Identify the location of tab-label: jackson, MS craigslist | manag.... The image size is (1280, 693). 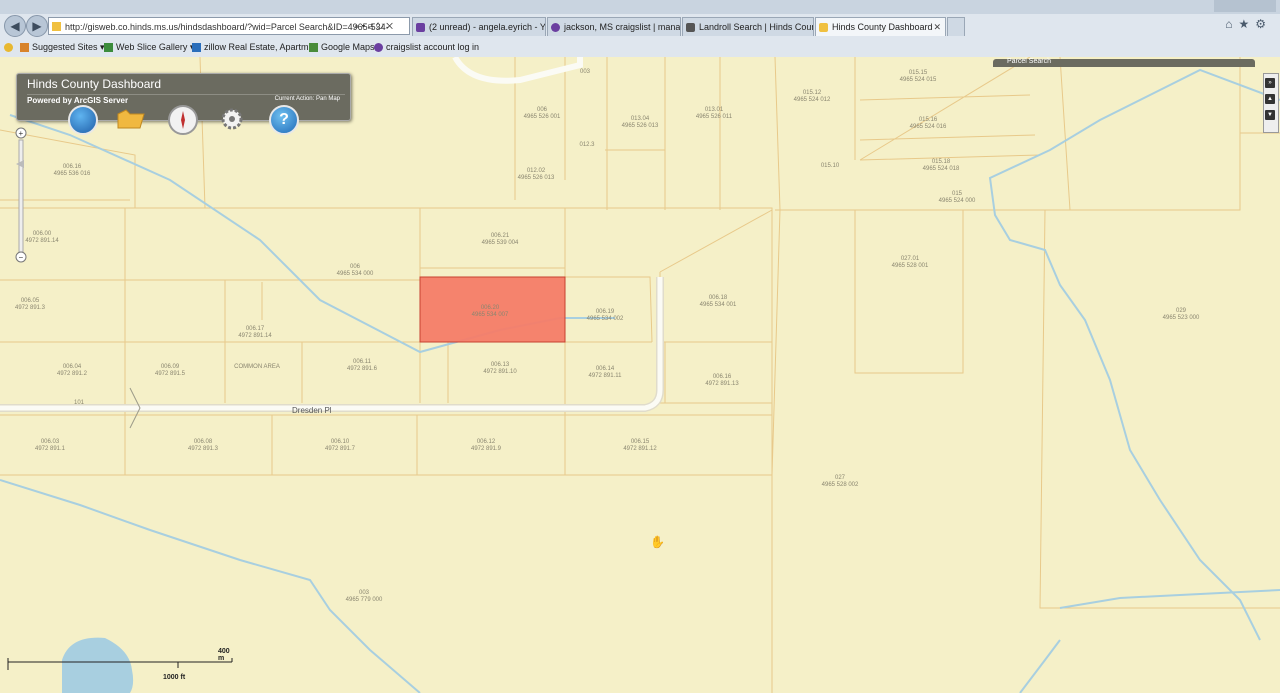
(622, 27).